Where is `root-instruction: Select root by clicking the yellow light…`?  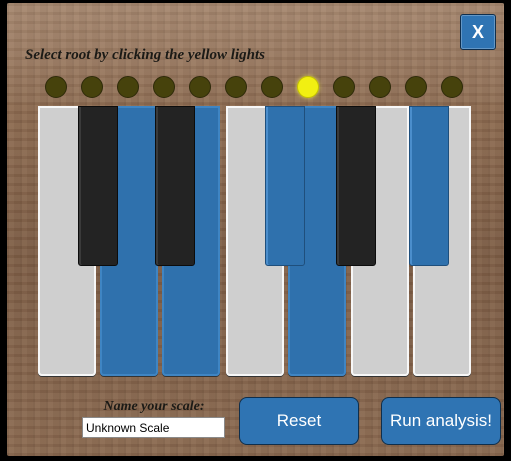
root-instruction: Select root by clicking the yellow light… is located at coordinates (145, 55).